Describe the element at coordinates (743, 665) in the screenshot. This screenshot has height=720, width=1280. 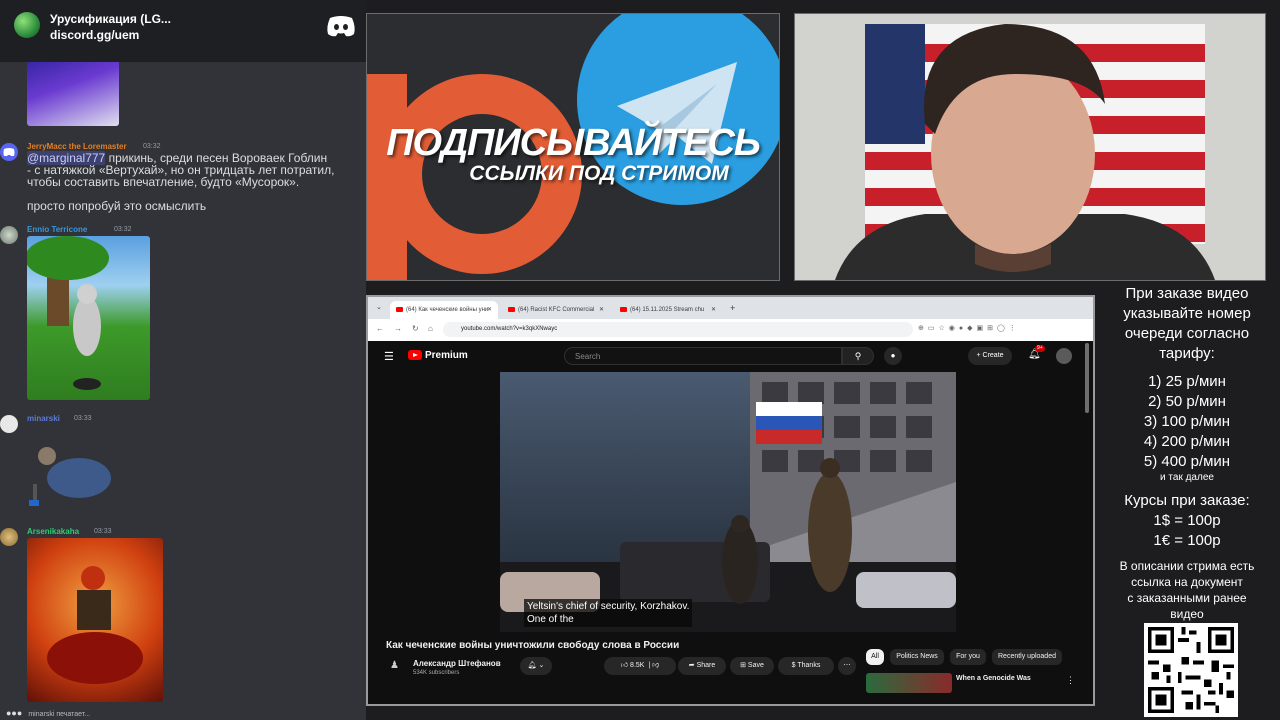
I see `save-icon: ⊞` at that location.